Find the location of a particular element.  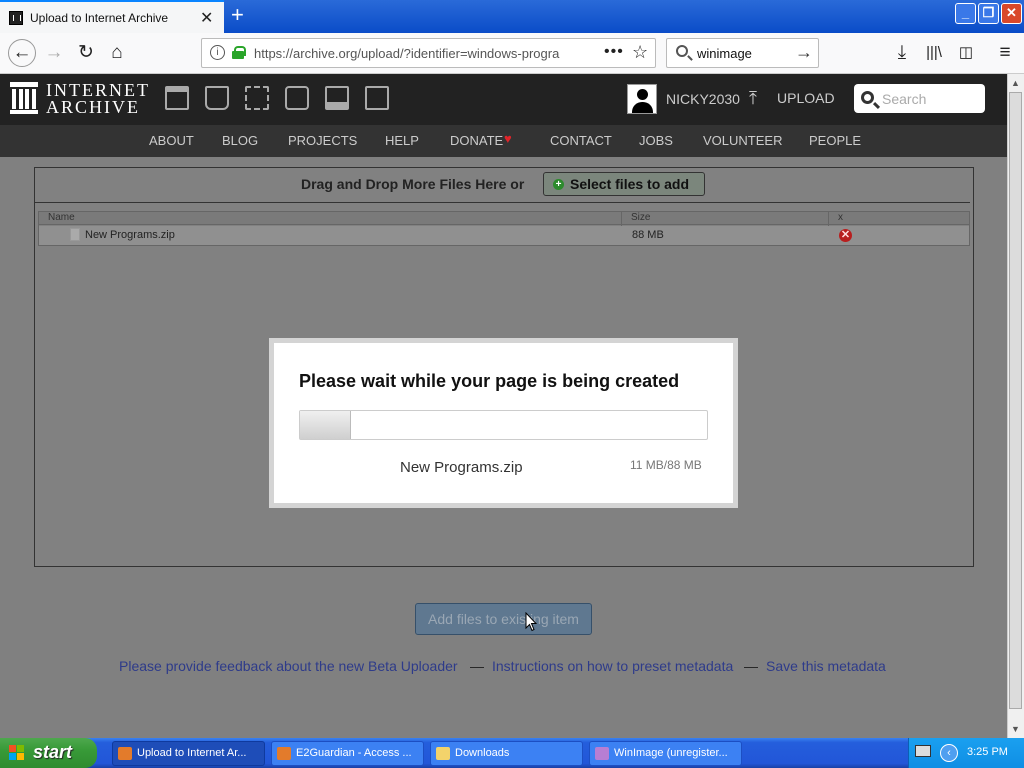

browser-tab-active: Upload to Internet Archive ✕ is located at coordinates (112, 16).